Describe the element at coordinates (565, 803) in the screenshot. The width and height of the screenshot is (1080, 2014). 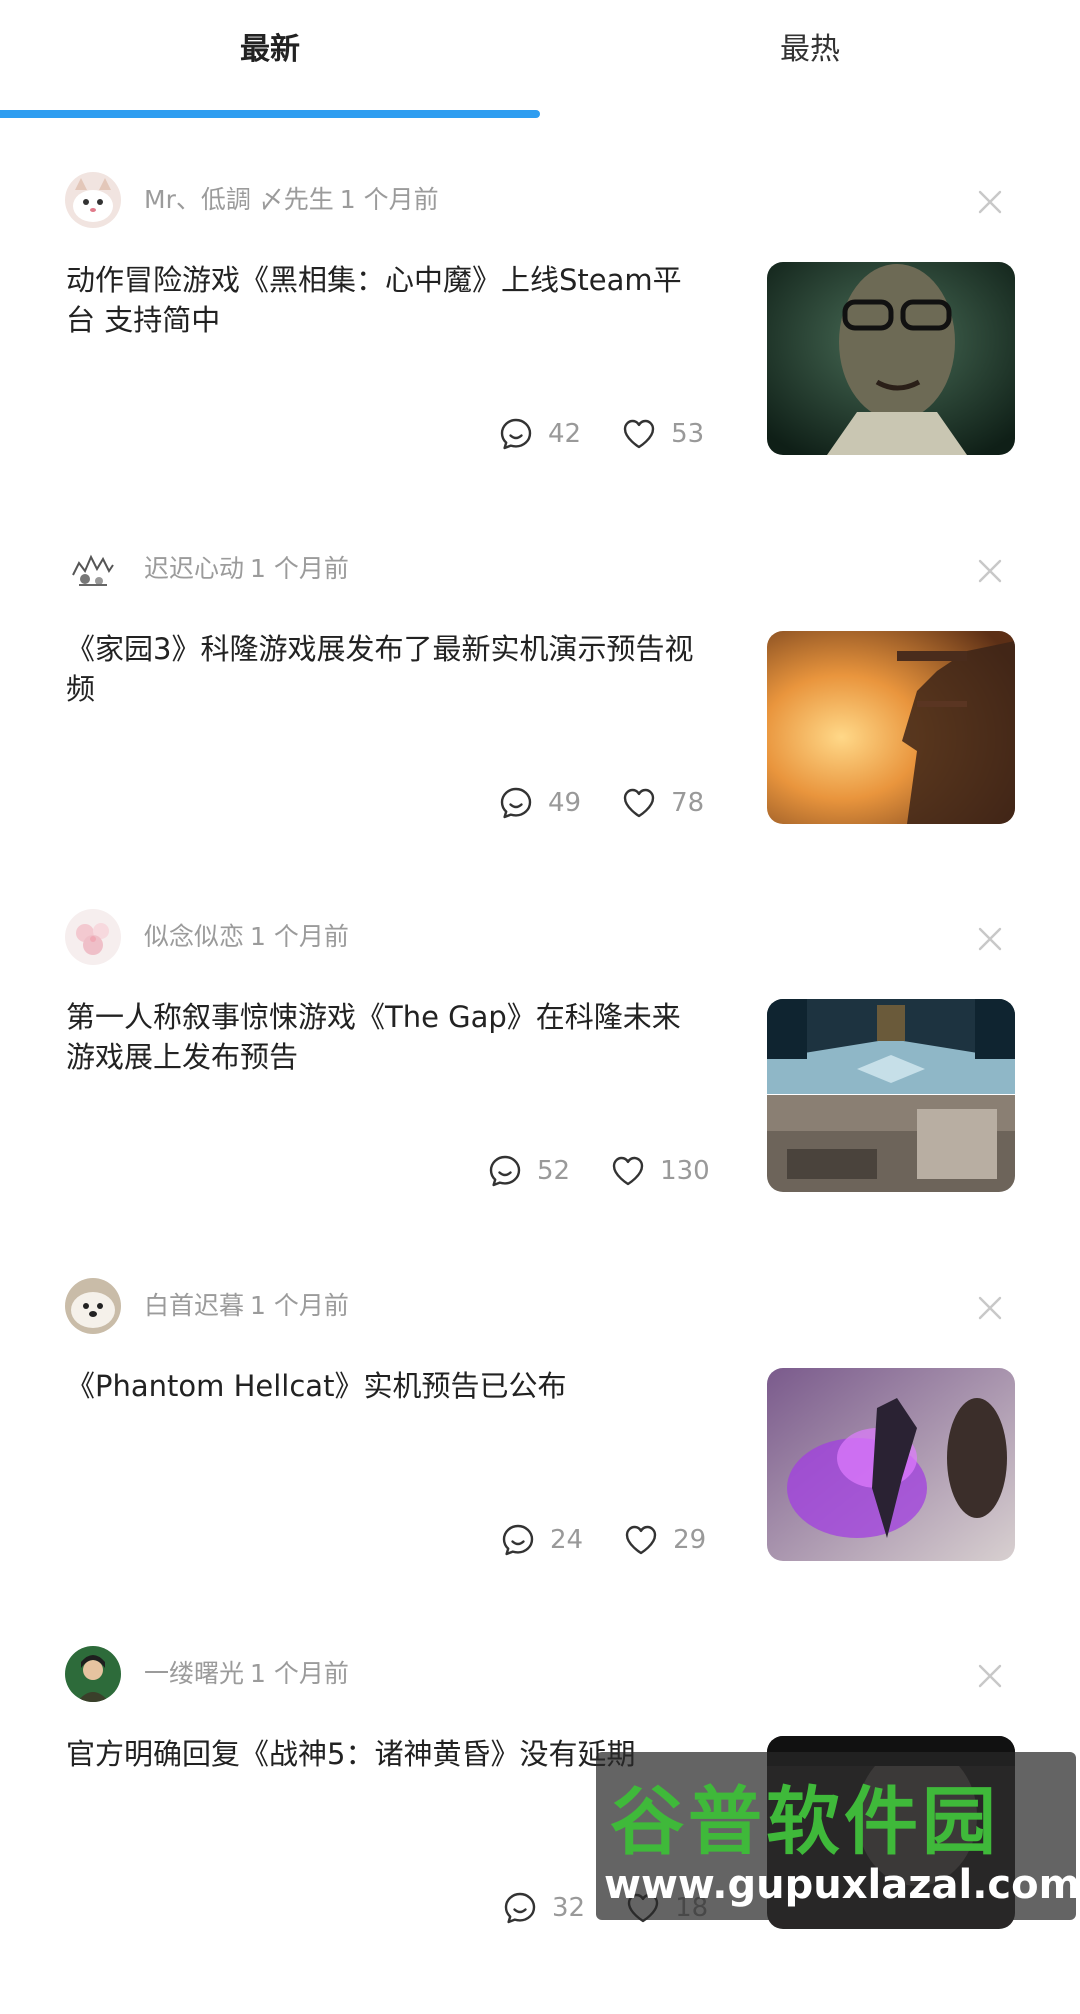
I see `comment-count: 49` at that location.